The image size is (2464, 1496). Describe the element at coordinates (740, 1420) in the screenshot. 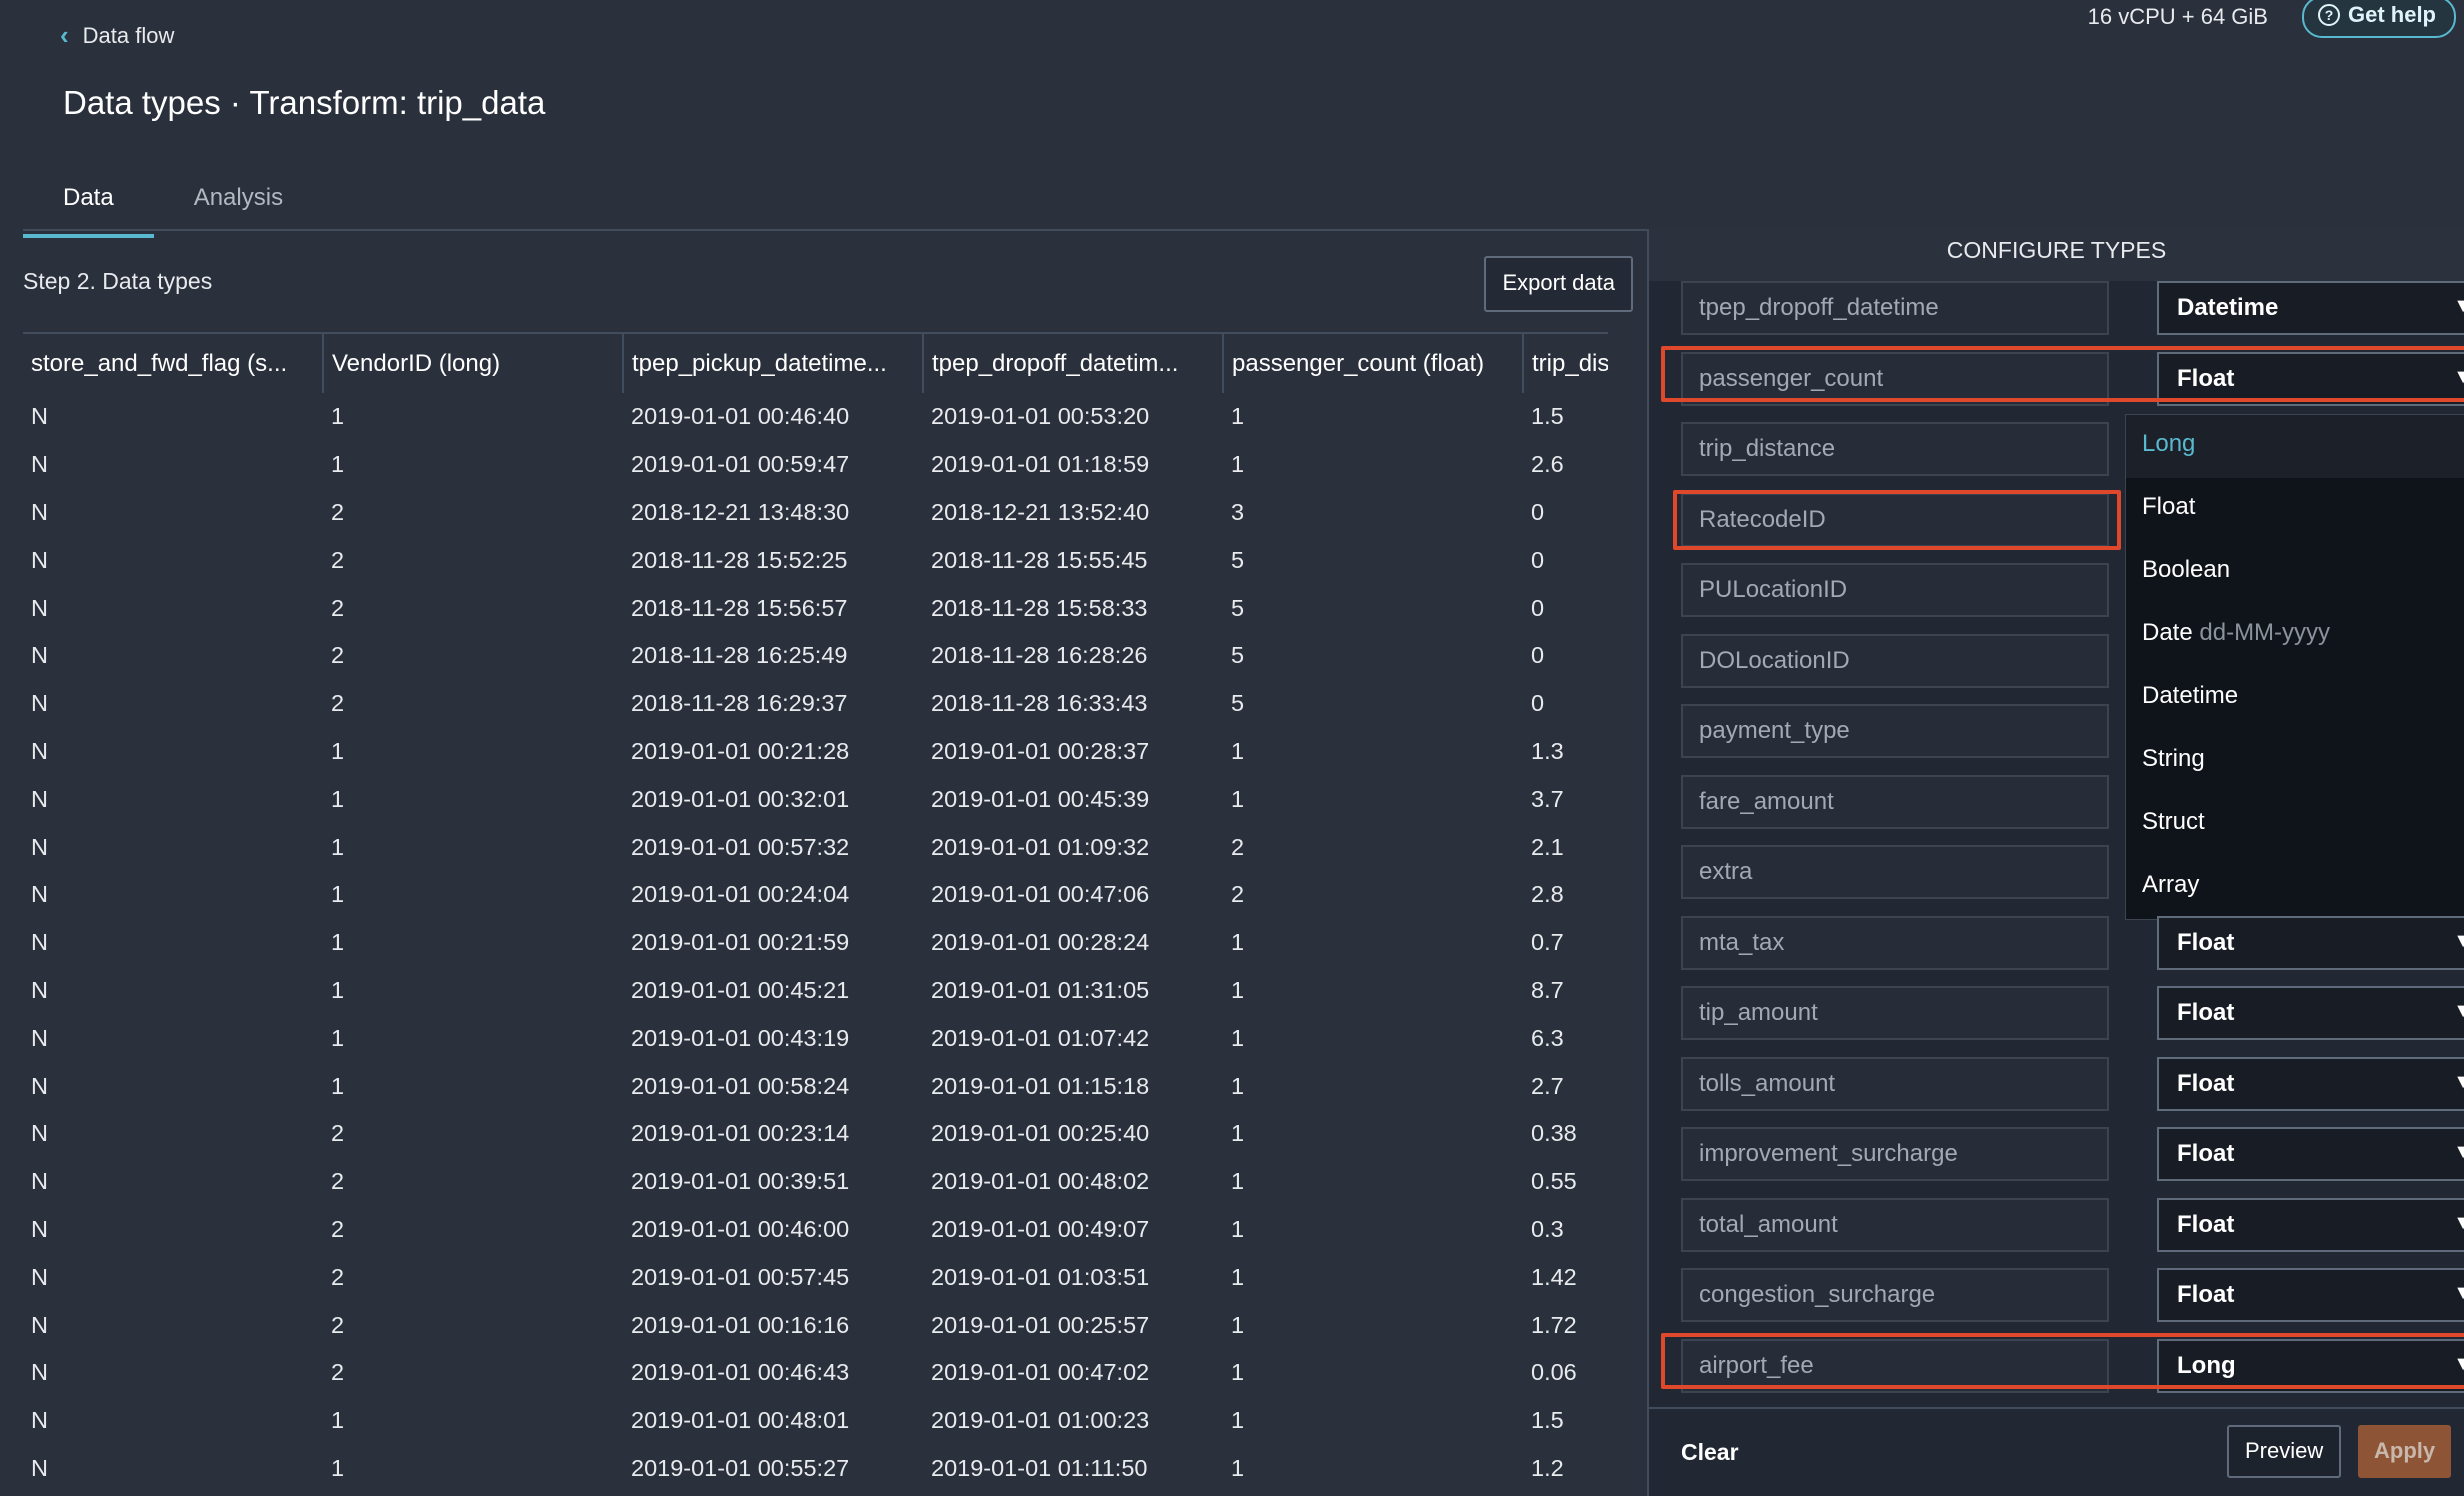

I see `table-cell: 2019-01-01 00:48:01` at that location.